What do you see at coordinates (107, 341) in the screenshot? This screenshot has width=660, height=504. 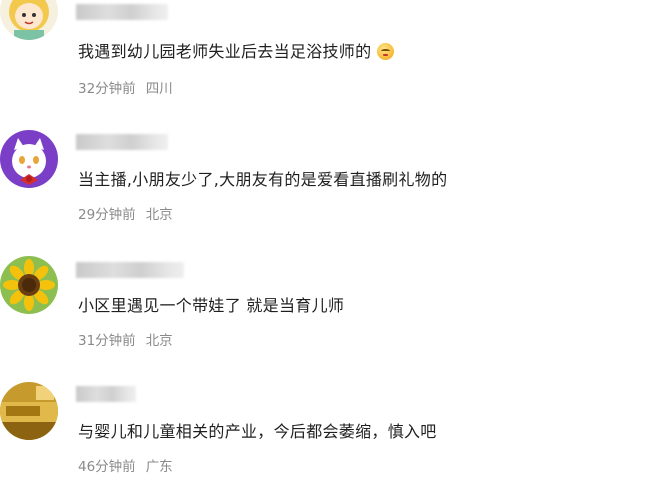 I see `comment-time: 31分钟前` at bounding box center [107, 341].